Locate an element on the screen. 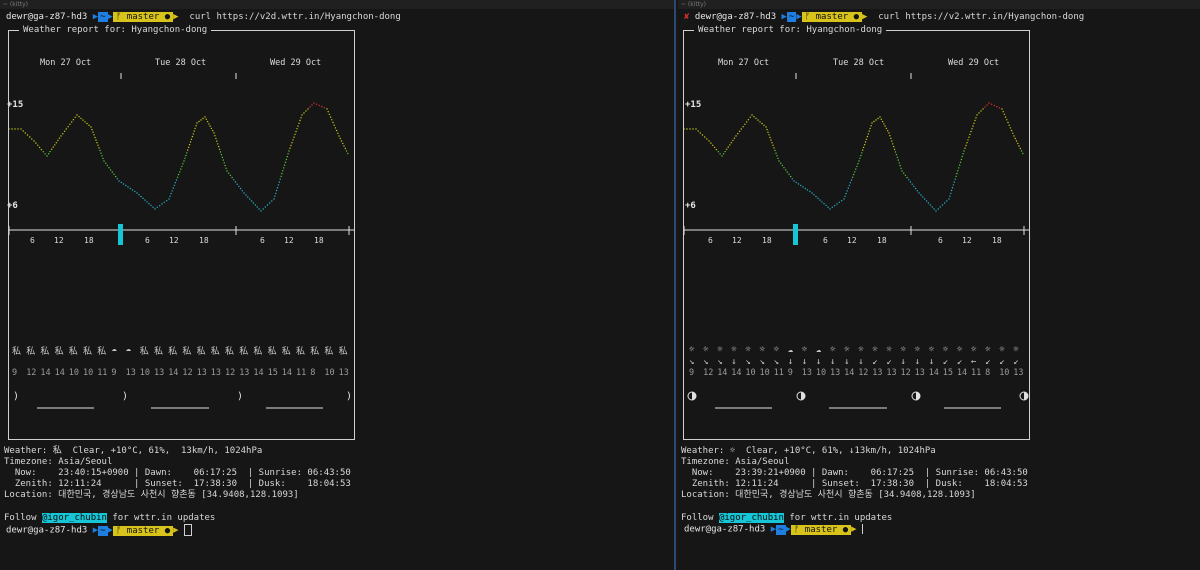  hour-cell: 13 is located at coordinates (159, 373).